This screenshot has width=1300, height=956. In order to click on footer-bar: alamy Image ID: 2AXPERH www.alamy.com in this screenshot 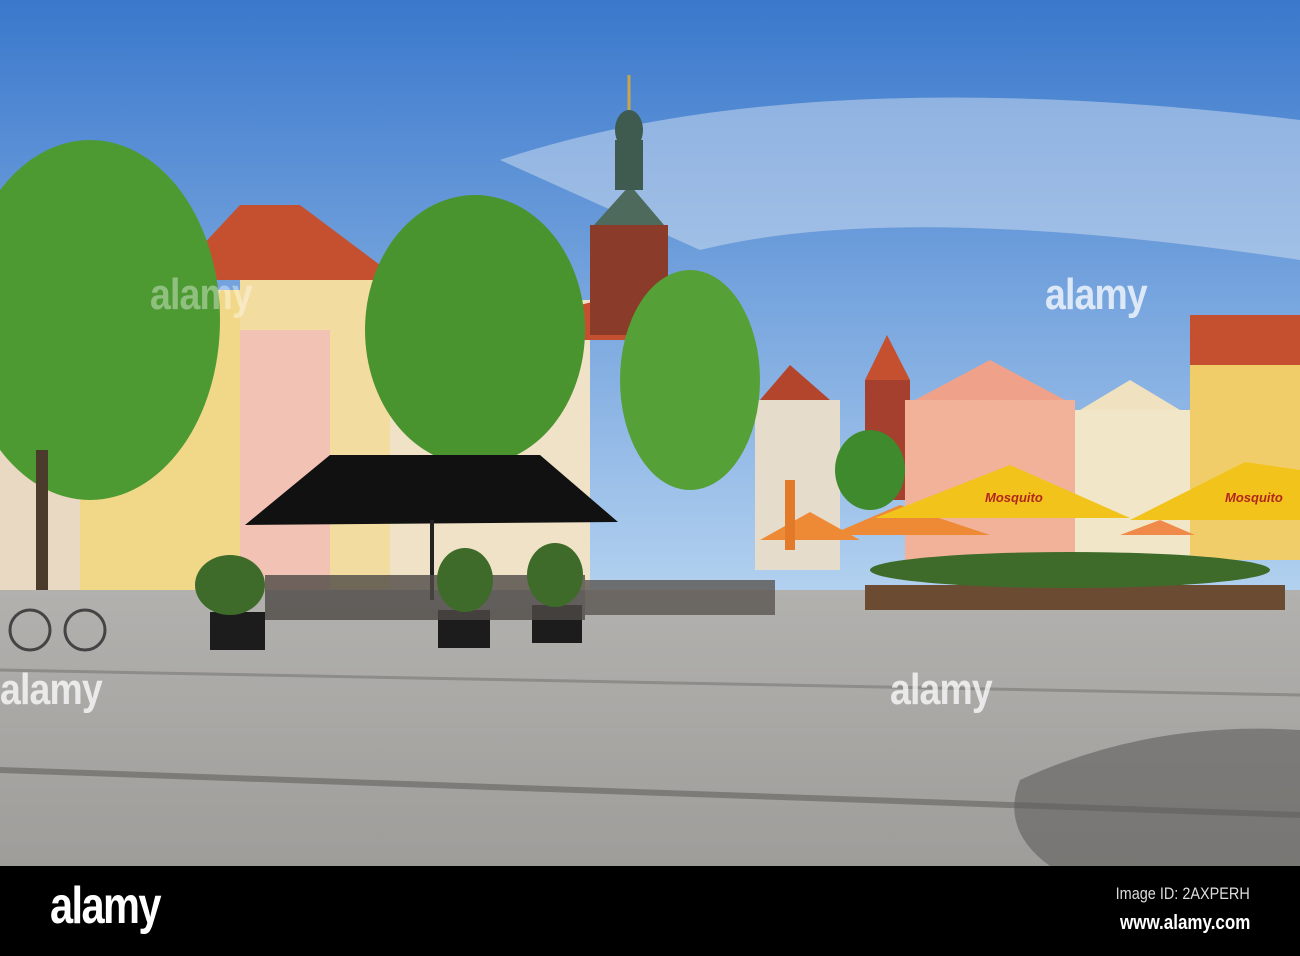, I will do `click(650, 911)`.